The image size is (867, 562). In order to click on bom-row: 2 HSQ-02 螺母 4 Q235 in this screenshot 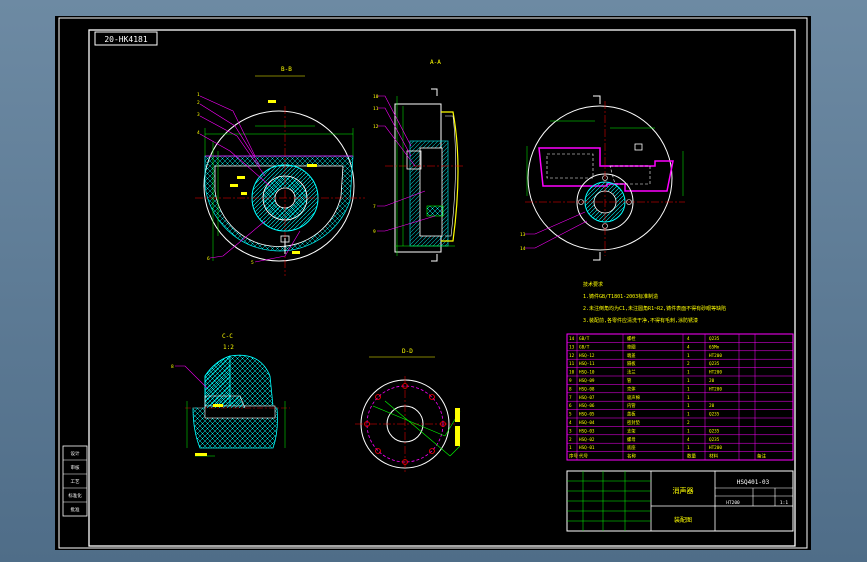, I will do `click(644, 439)`.